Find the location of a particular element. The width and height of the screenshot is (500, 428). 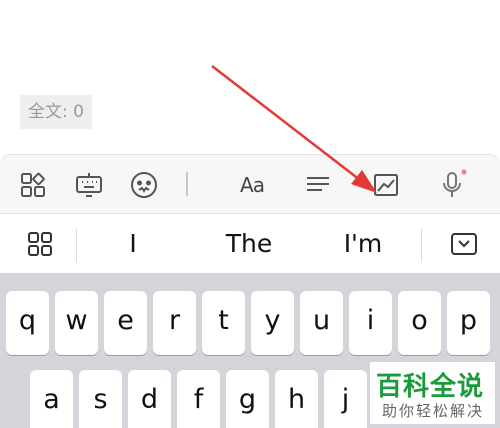

annotation-arrow is located at coordinates (294, 129).